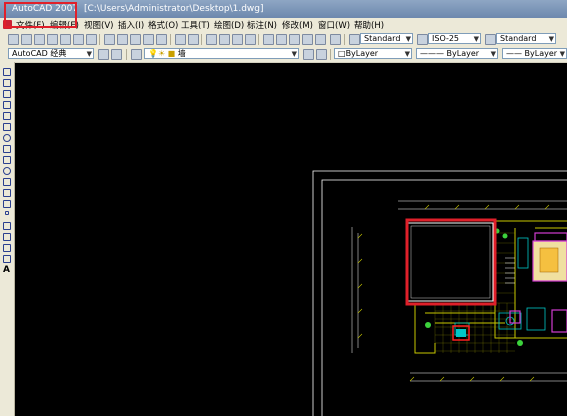  I want to click on table-style-value: Standard, so click(518, 38).